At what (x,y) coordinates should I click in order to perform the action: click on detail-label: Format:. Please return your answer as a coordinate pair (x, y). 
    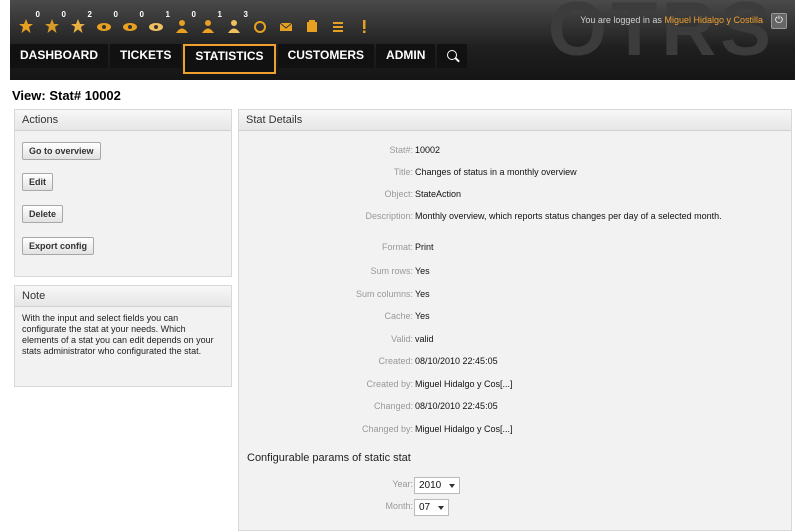
    Looking at the image, I should click on (397, 247).